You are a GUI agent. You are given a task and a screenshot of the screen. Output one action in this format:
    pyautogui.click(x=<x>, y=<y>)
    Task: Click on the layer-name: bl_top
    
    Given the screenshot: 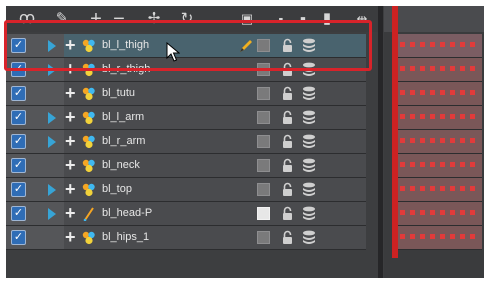 What is the action you would take?
    pyautogui.click(x=117, y=189)
    